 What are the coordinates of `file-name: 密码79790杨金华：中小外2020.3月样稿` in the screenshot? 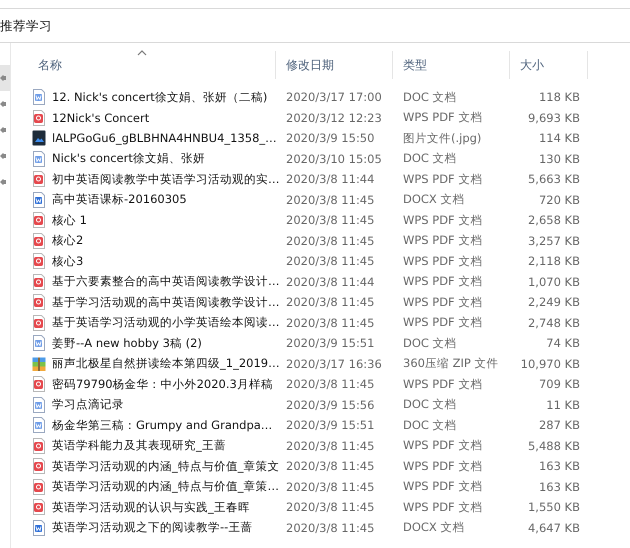 It's located at (162, 384).